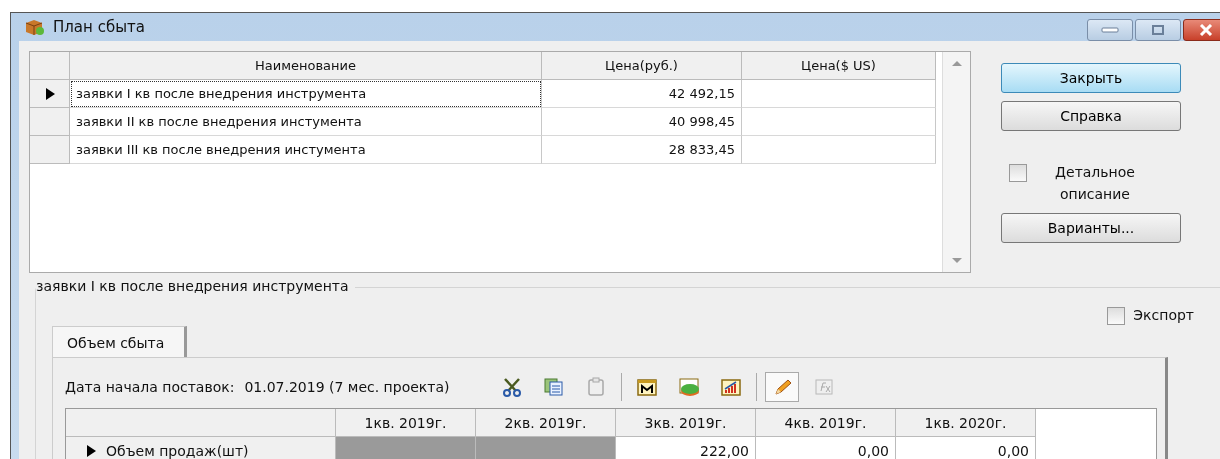 Image resolution: width=1220 pixels, height=459 pixels. What do you see at coordinates (642, 150) in the screenshot?
I see `table-cell: 28 833,45` at bounding box center [642, 150].